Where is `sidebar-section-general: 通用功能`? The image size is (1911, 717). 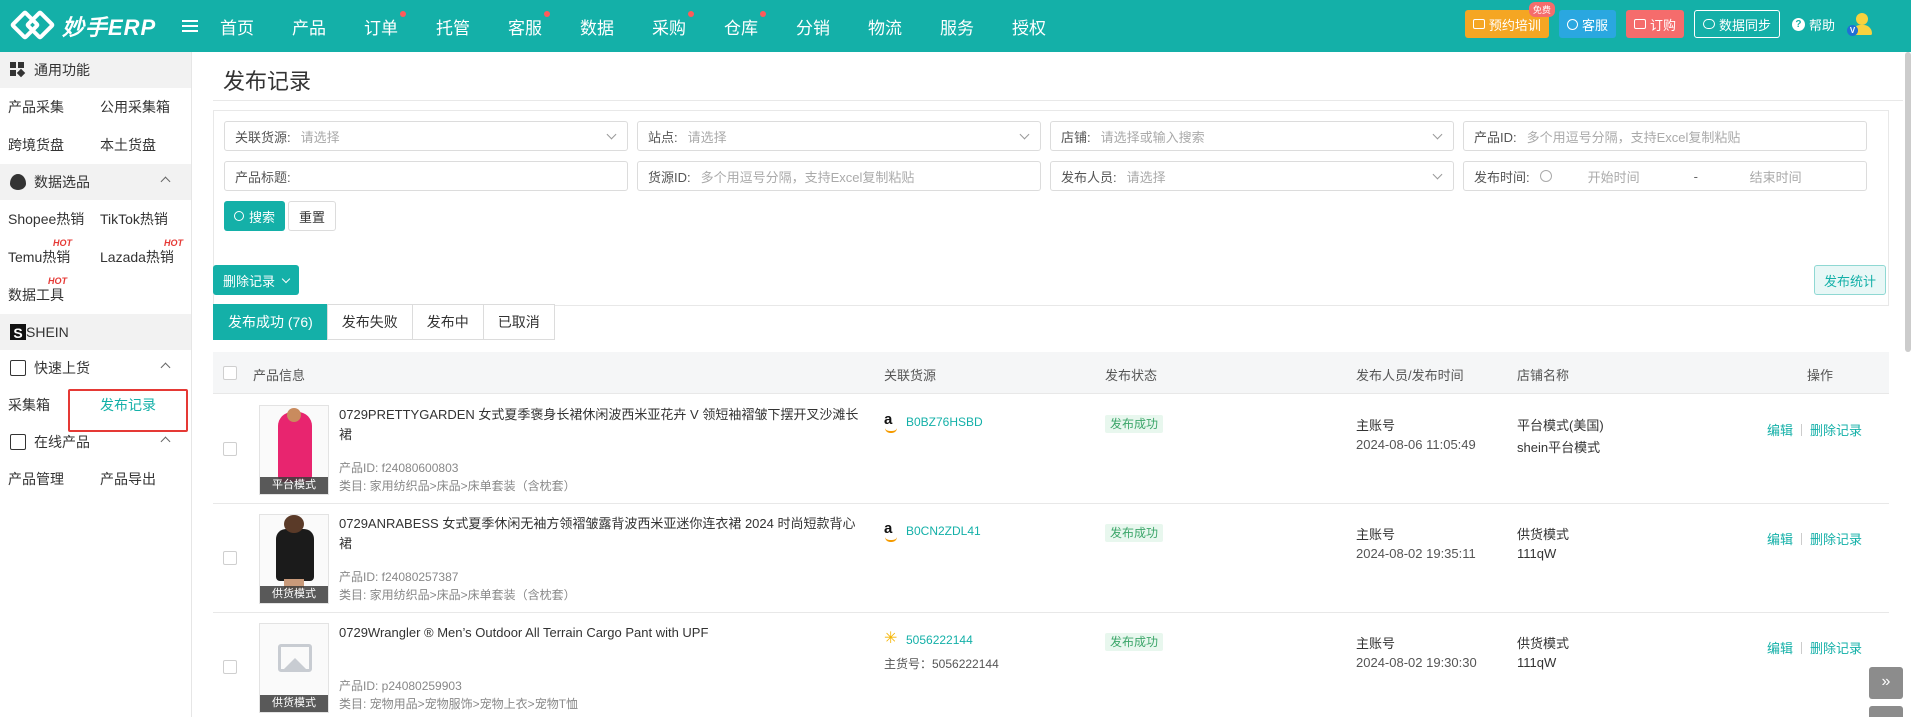 sidebar-section-general: 通用功能 is located at coordinates (95, 70).